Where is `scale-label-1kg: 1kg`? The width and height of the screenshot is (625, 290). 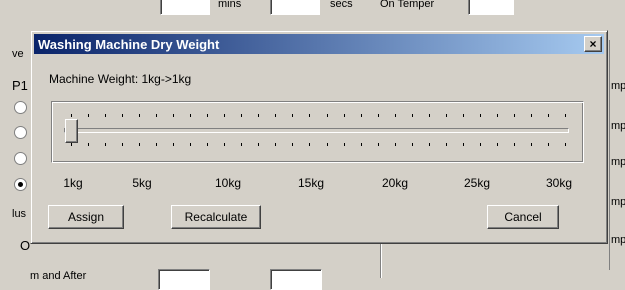
scale-label-1kg: 1kg is located at coordinates (73, 183).